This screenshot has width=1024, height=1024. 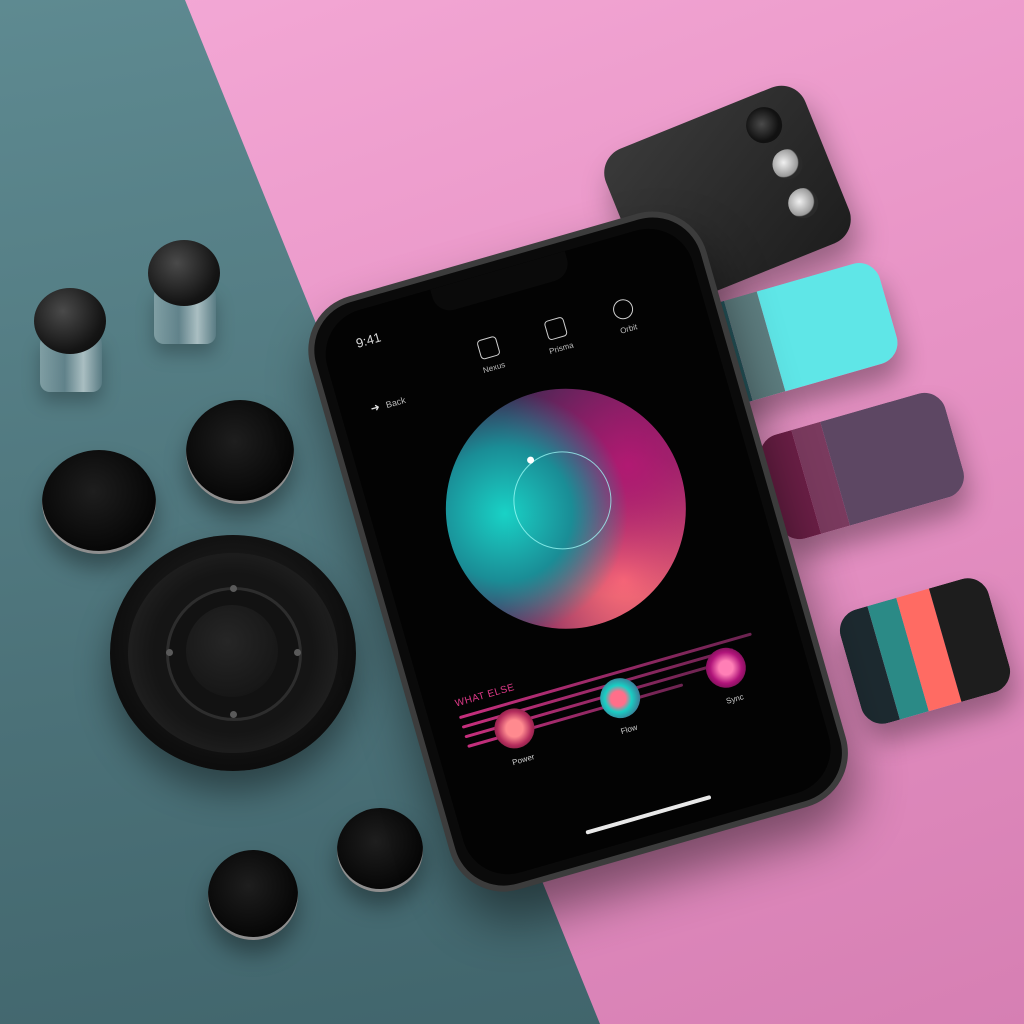 I want to click on gradient-orb, so click(x=566, y=509).